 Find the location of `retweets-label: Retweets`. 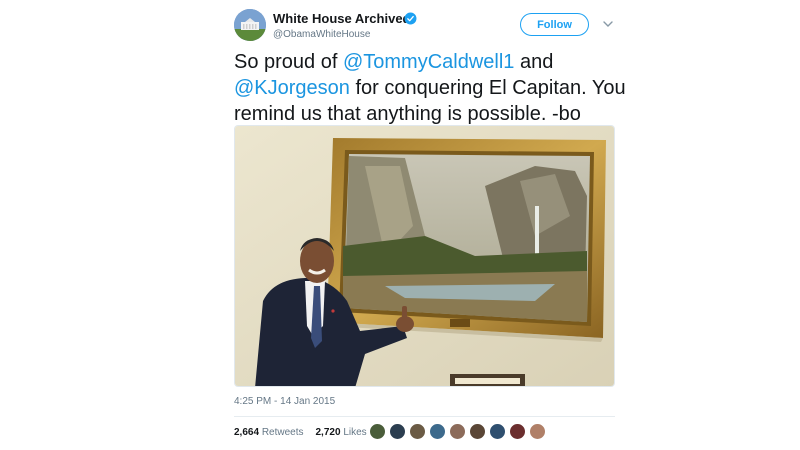

retweets-label: Retweets is located at coordinates (282, 432).